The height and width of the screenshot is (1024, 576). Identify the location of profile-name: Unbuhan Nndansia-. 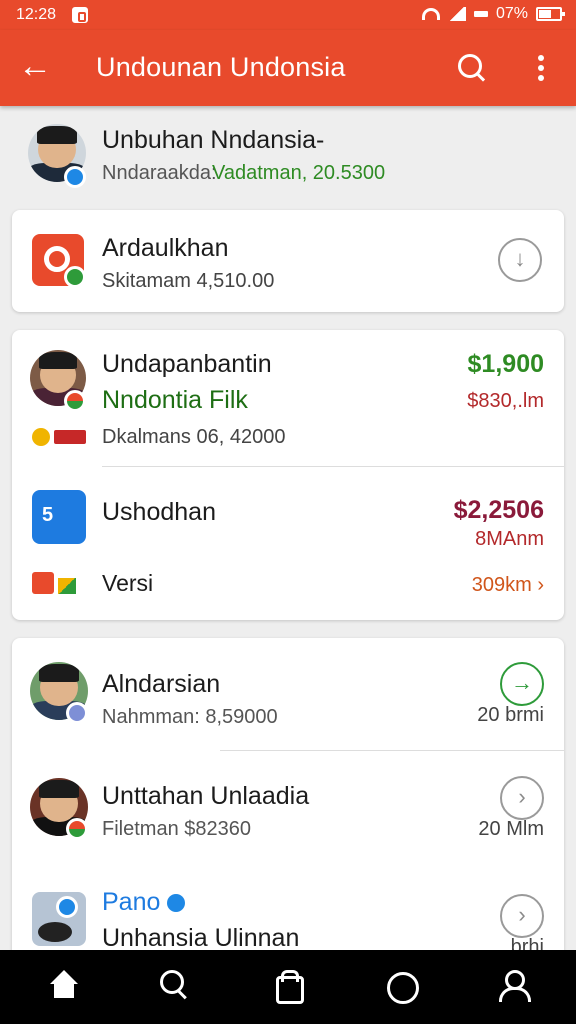
(213, 140).